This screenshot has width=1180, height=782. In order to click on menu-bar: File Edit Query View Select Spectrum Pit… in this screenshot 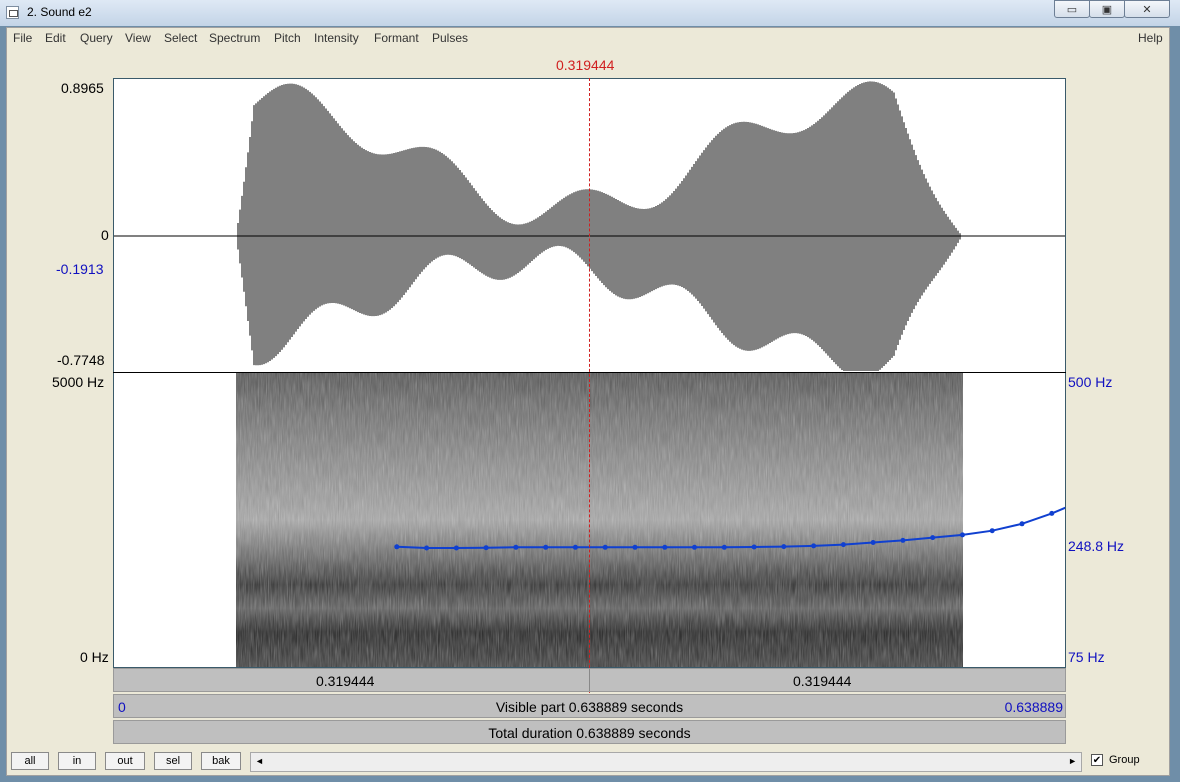, I will do `click(588, 38)`.